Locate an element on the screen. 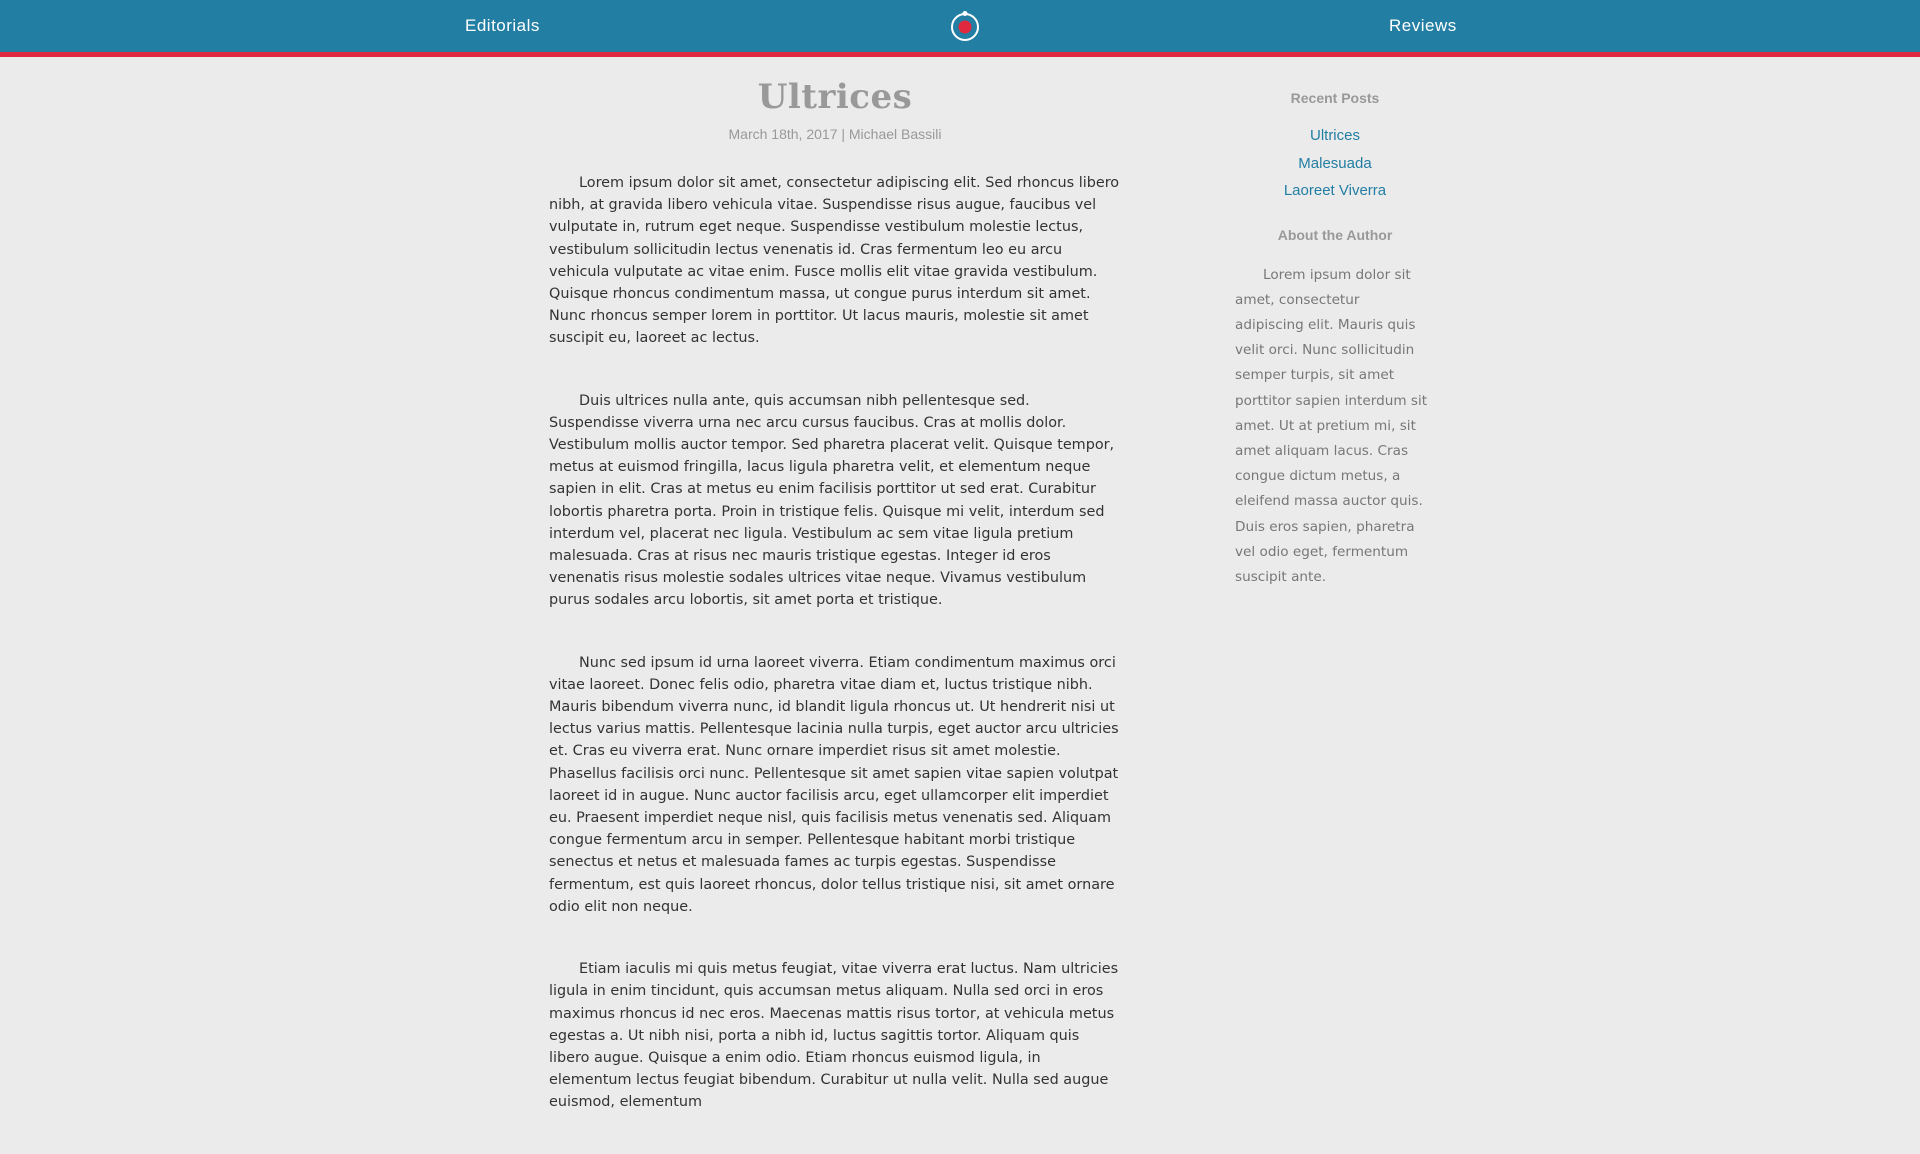 This screenshot has height=1154, width=1920. recent-posts-list: Ultrices Malesuada Laoreet Viverra is located at coordinates (1335, 163).